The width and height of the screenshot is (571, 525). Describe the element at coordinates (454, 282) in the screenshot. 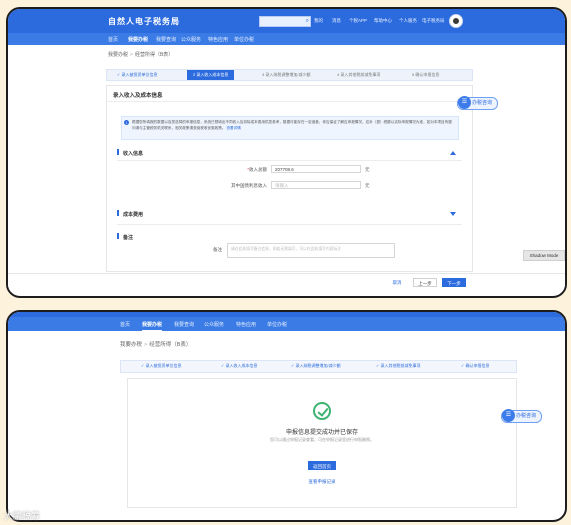

I see `next-step-button: 下一步` at that location.